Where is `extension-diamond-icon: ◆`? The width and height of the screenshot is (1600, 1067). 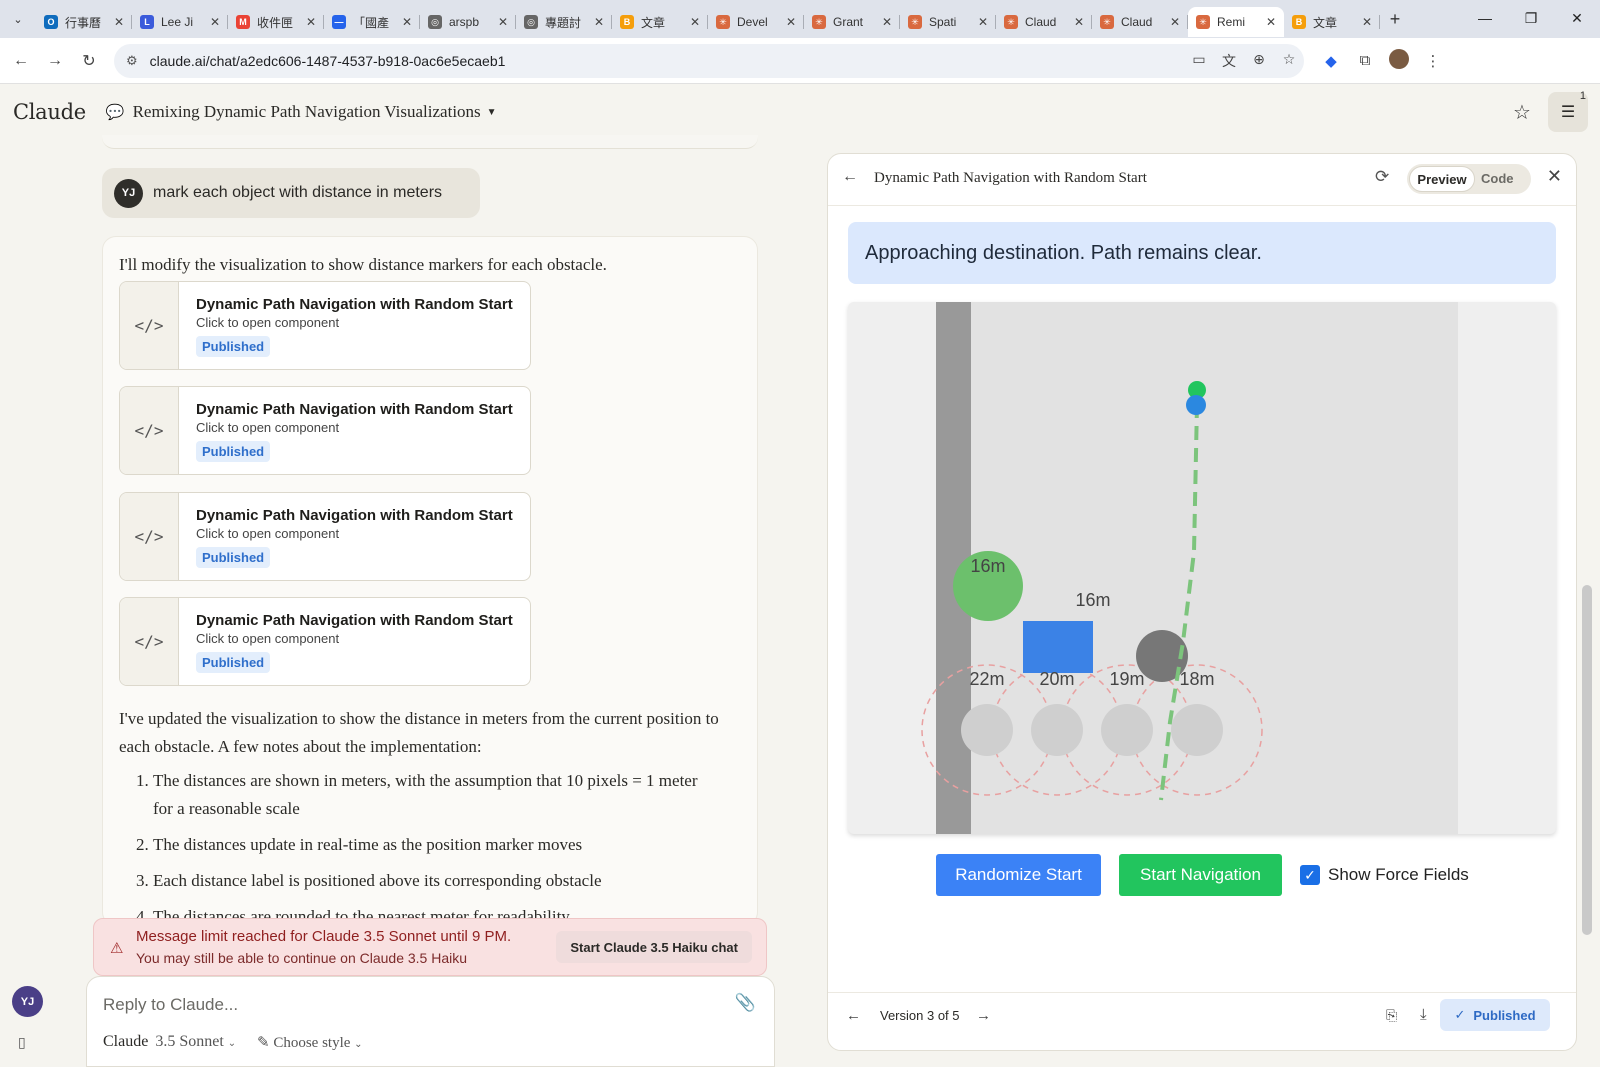
extension-diamond-icon: ◆ is located at coordinates (1331, 61).